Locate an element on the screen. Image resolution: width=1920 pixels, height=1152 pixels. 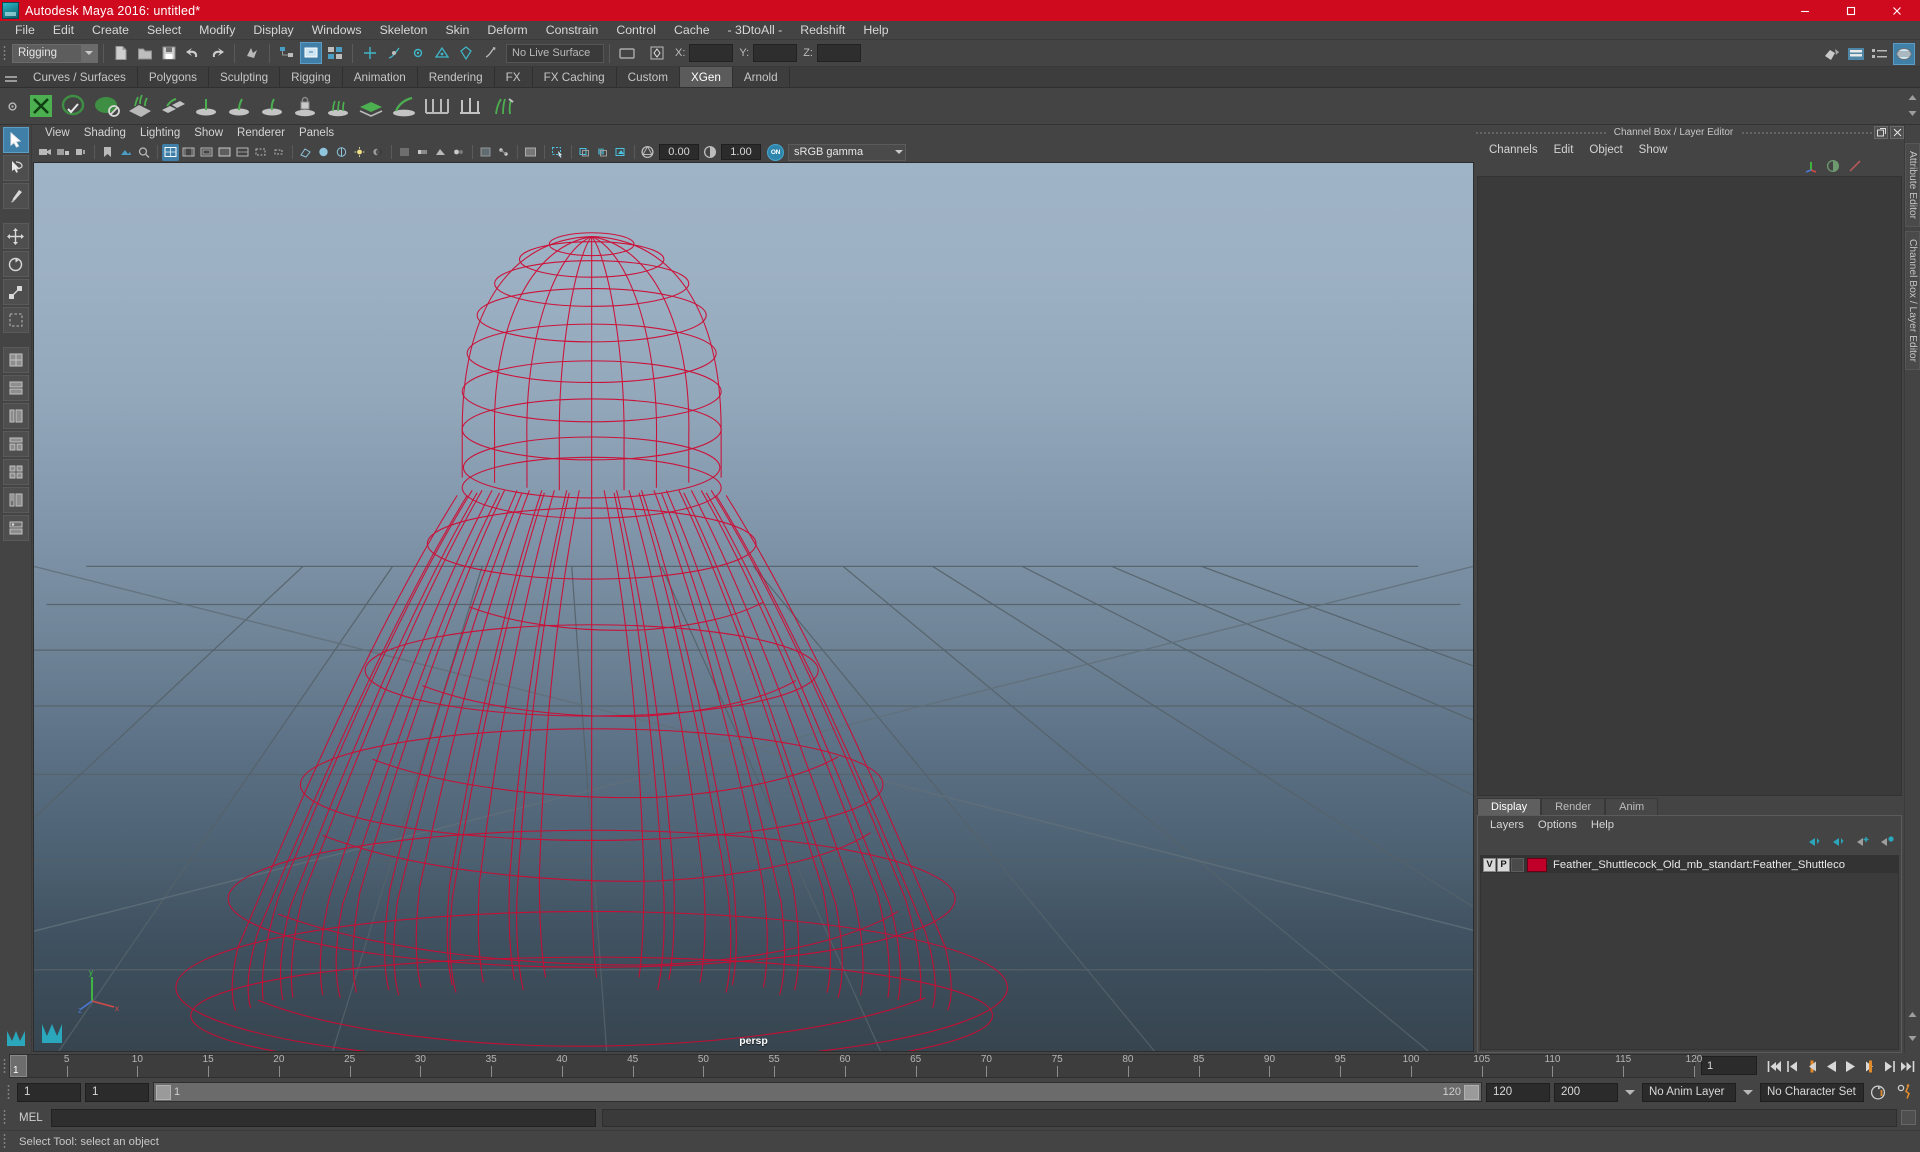
range-slider-grip is located at coordinates (8, 1092).